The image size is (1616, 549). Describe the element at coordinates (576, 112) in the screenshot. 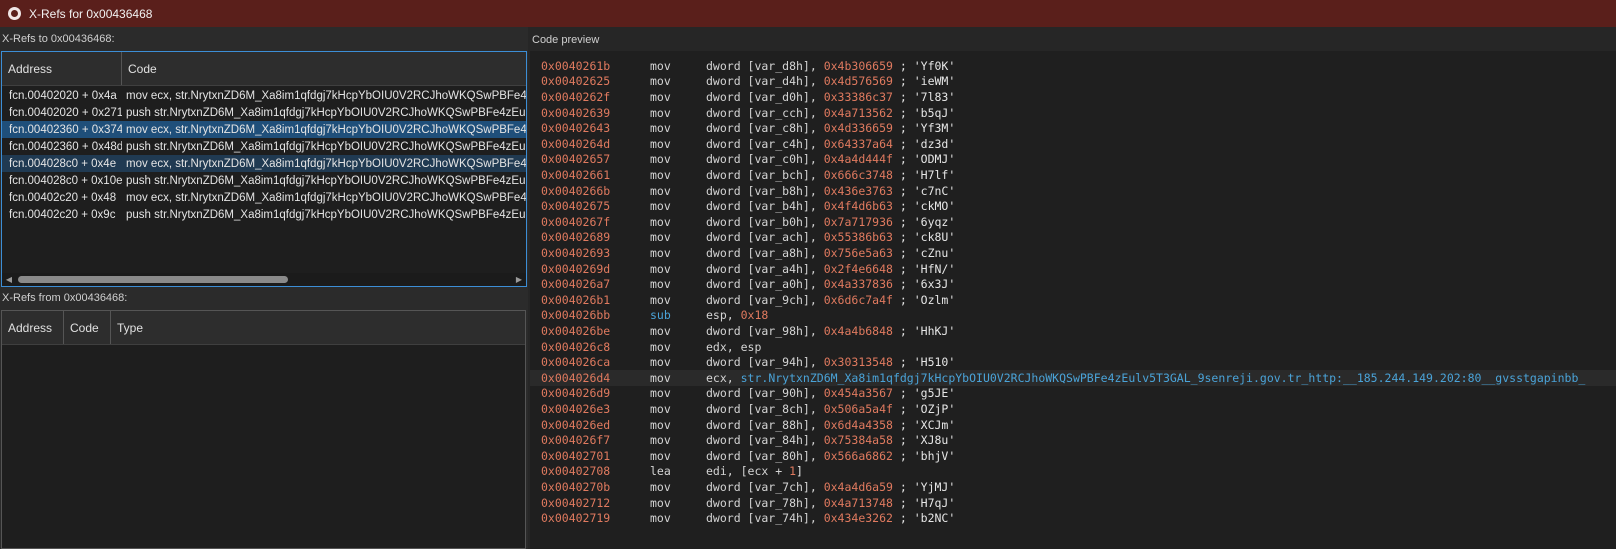

I see `code-address: 0x00402639` at that location.